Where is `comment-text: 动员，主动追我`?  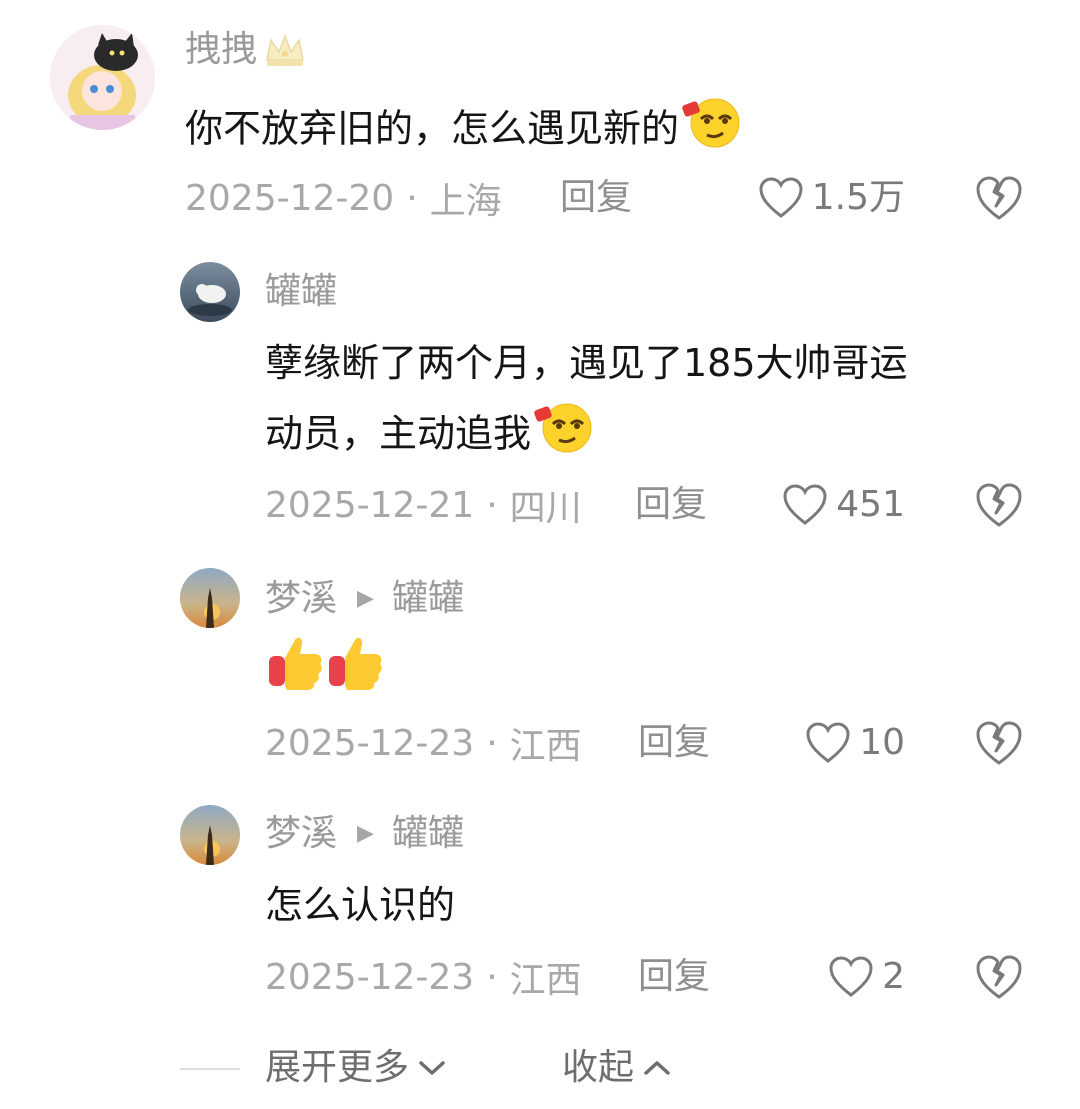 comment-text: 动员，主动追我 is located at coordinates (430, 436).